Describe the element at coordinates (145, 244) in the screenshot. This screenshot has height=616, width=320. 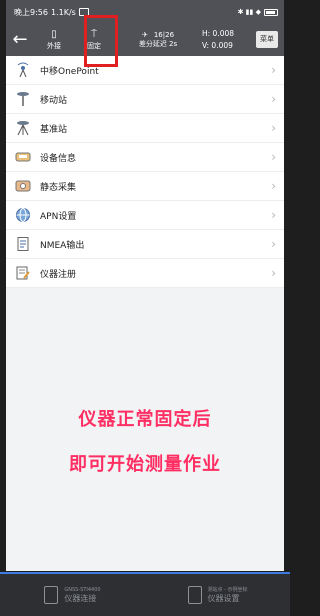
I see `list-item-nmea: NMEA输出 ›` at that location.